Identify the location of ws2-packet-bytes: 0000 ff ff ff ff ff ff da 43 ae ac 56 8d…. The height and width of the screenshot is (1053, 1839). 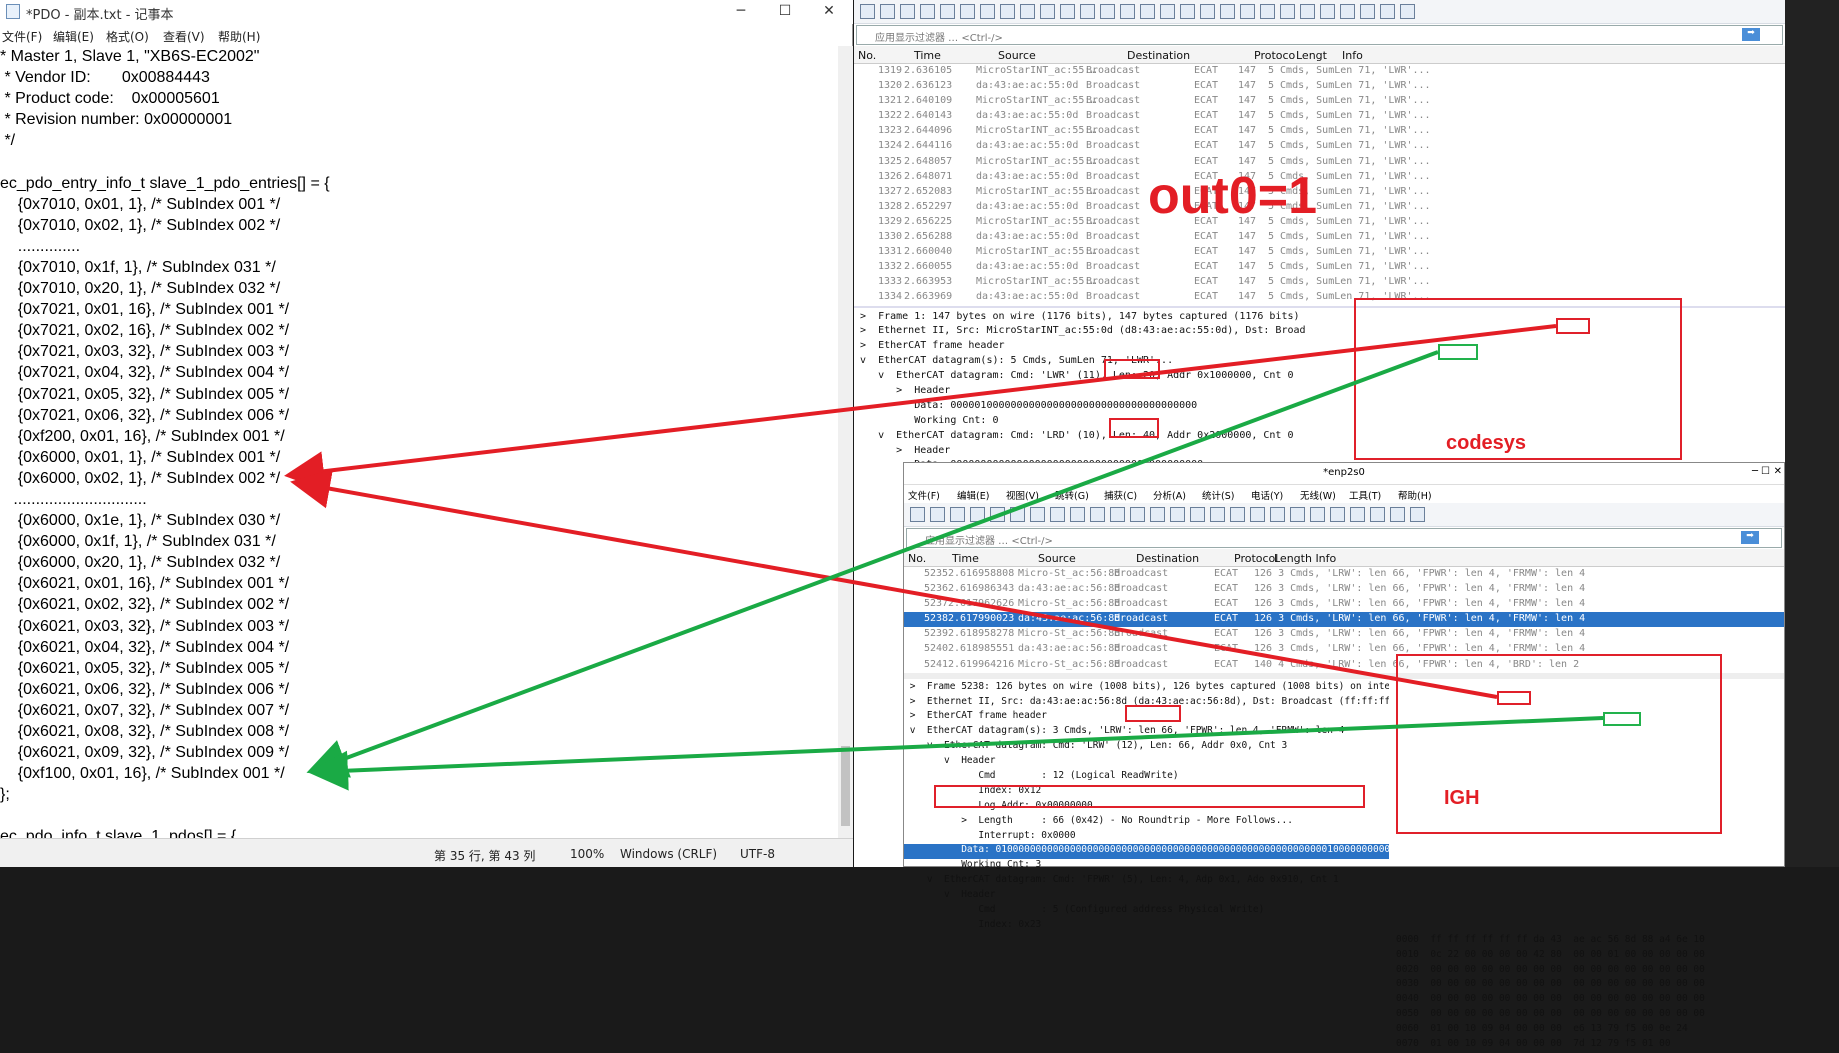
(1550, 993).